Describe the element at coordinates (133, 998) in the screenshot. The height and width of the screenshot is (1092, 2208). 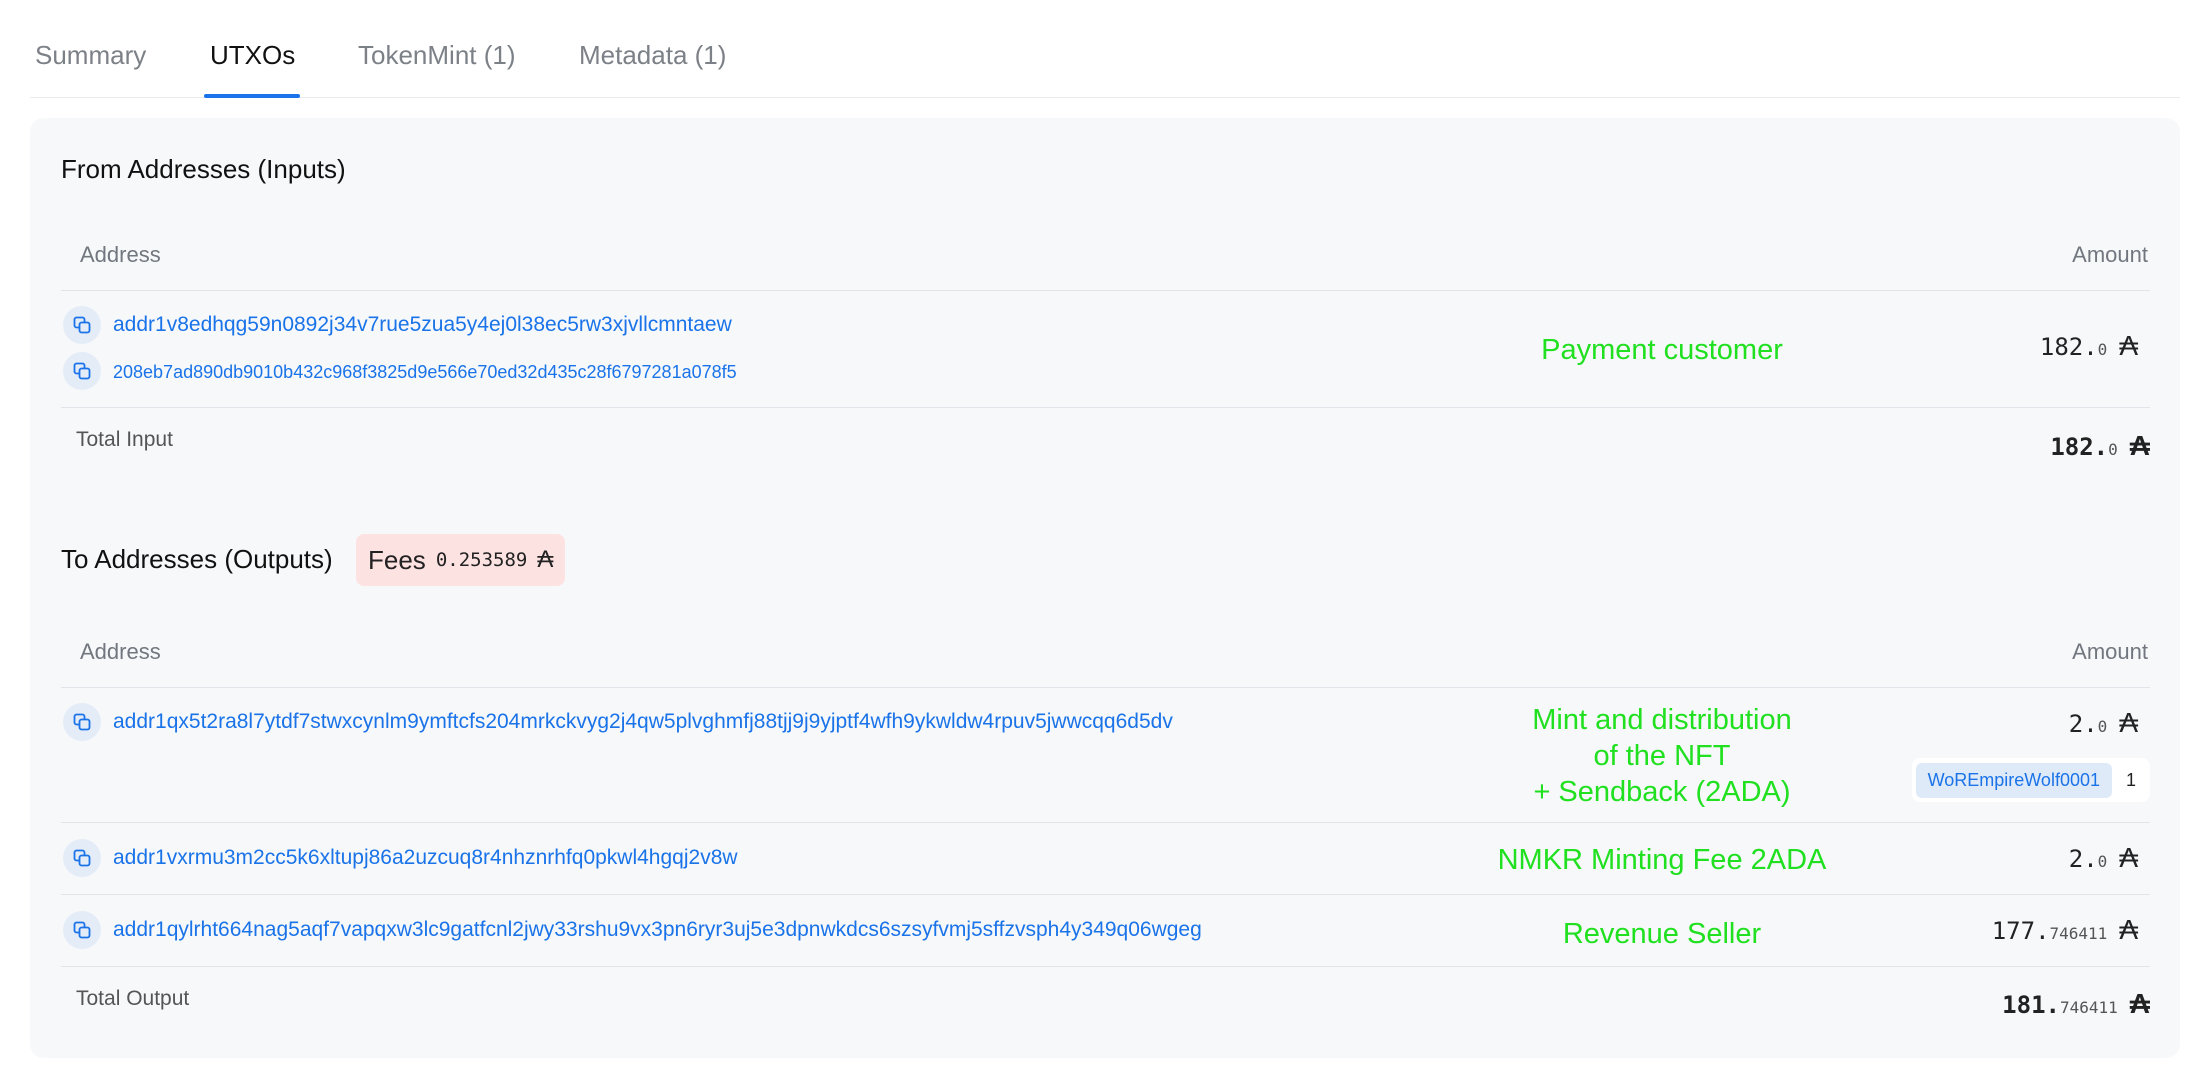
I see `total-output-label: Total Output` at that location.